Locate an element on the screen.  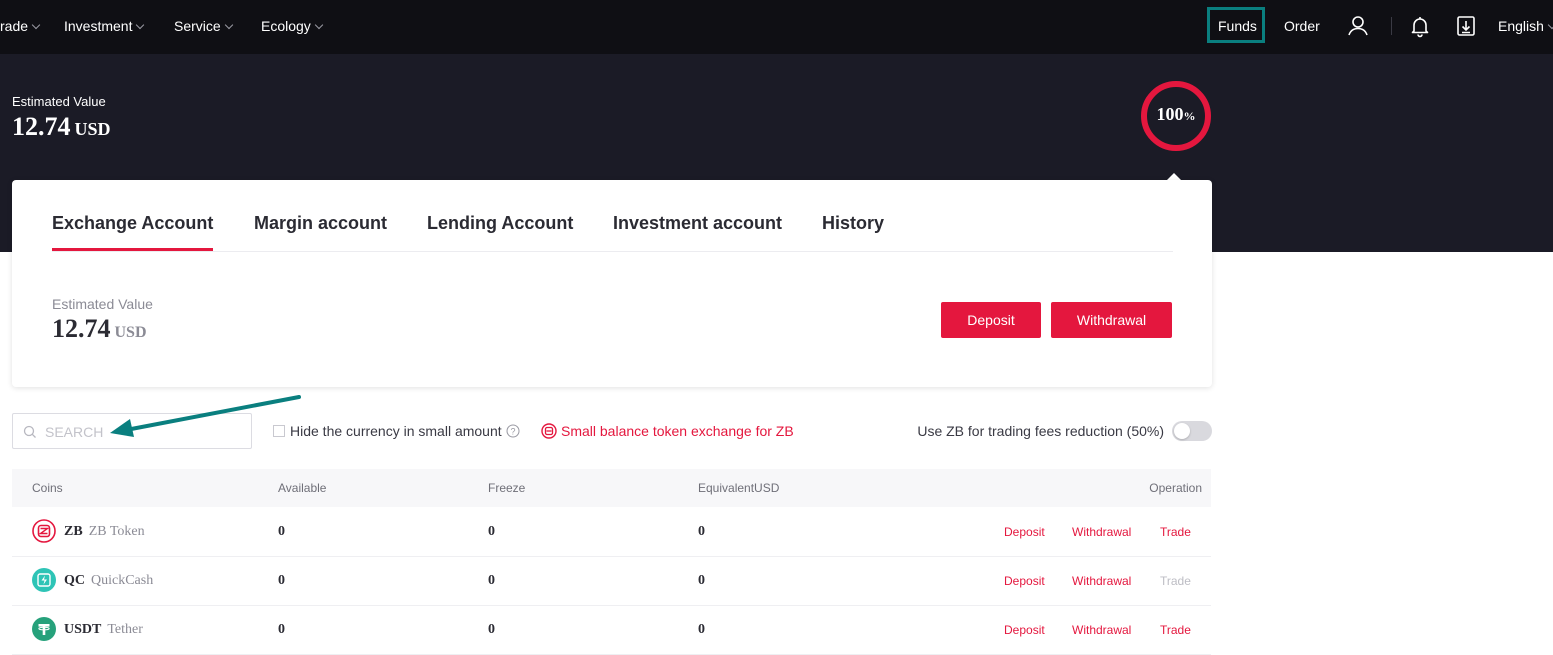
fee-reduction-label: Use ZB for trading fees reduction (50%) is located at coordinates (1040, 431).